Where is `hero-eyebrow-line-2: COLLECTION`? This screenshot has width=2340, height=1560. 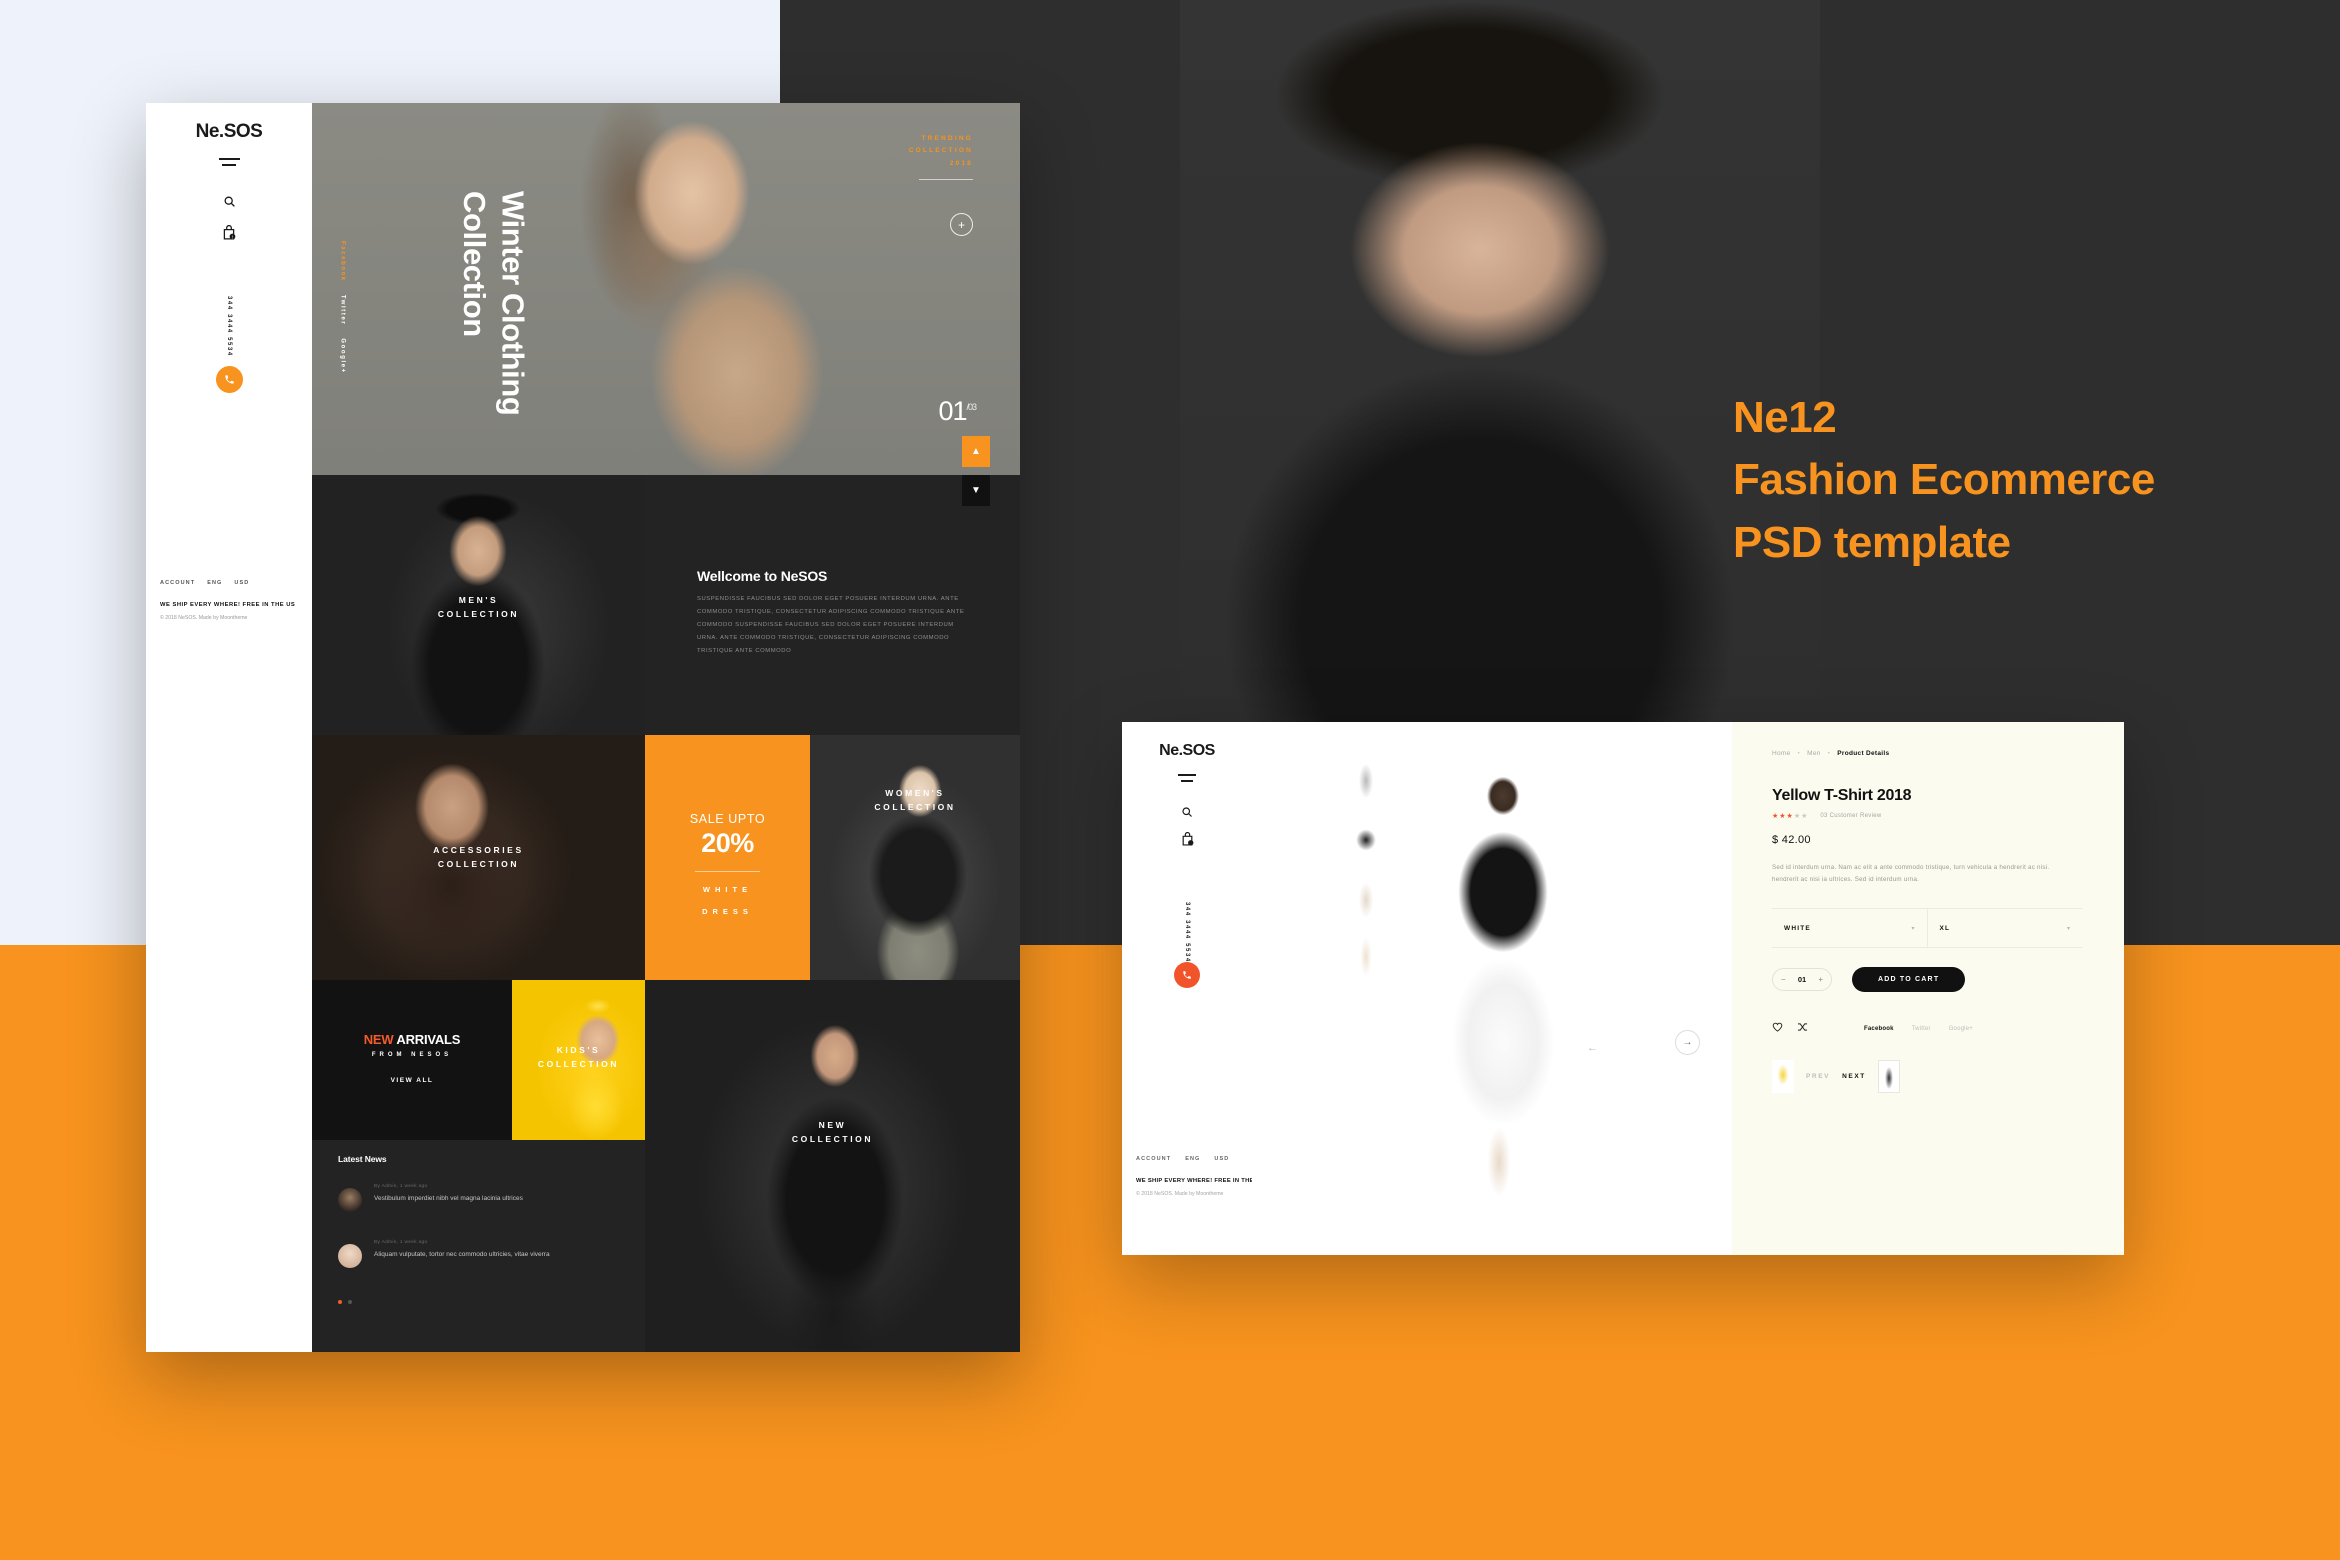
hero-eyebrow-line-2: COLLECTION is located at coordinates (940, 151).